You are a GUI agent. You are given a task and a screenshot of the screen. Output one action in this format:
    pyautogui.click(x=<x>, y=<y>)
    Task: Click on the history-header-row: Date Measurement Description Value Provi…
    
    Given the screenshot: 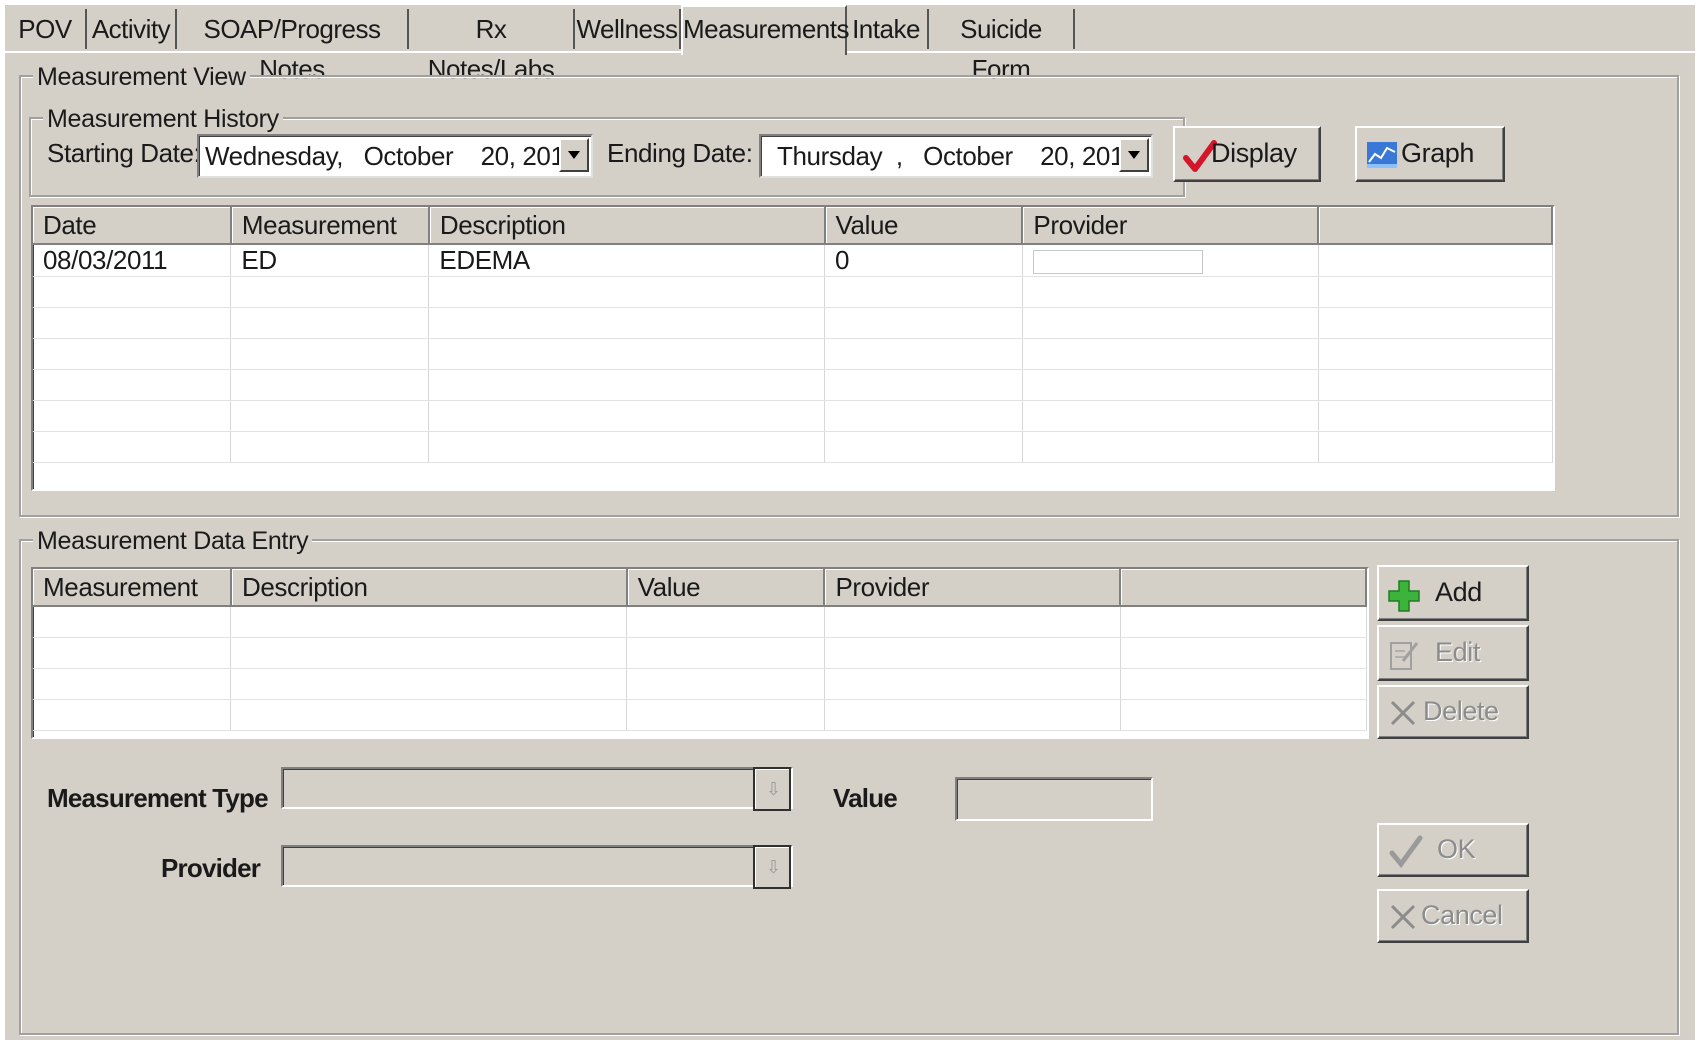 What is the action you would take?
    pyautogui.click(x=793, y=226)
    